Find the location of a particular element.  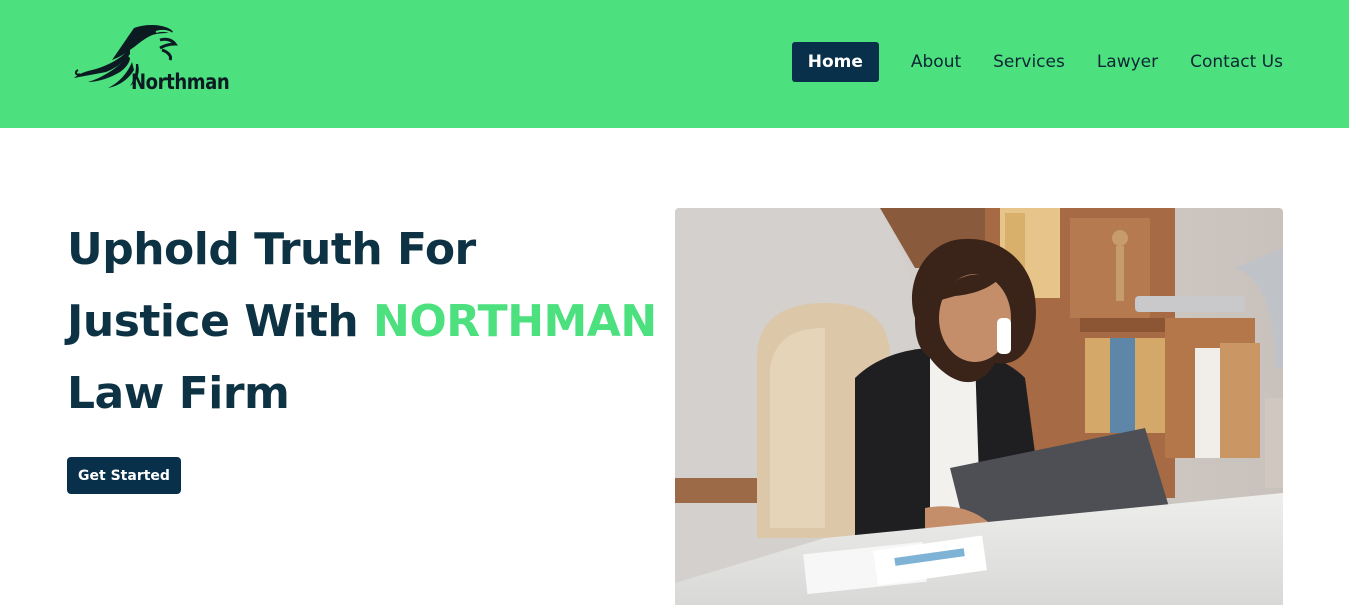

hero-title-line1: Uphold Truth For is located at coordinates (271, 249).